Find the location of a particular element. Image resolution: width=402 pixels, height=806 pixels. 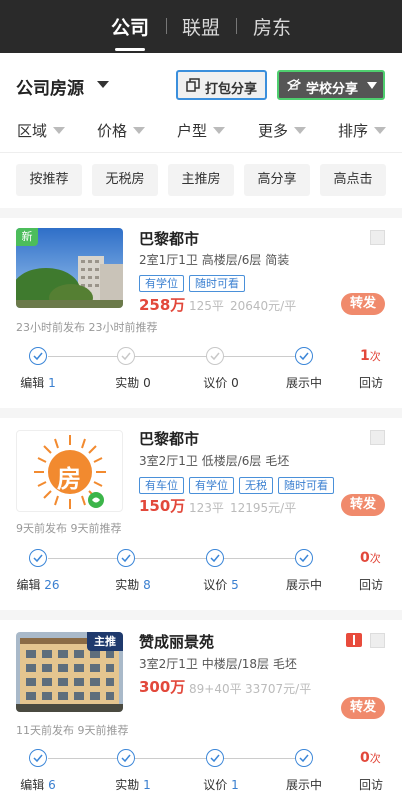

listing-unit-price: 20640元/平 is located at coordinates (263, 306).